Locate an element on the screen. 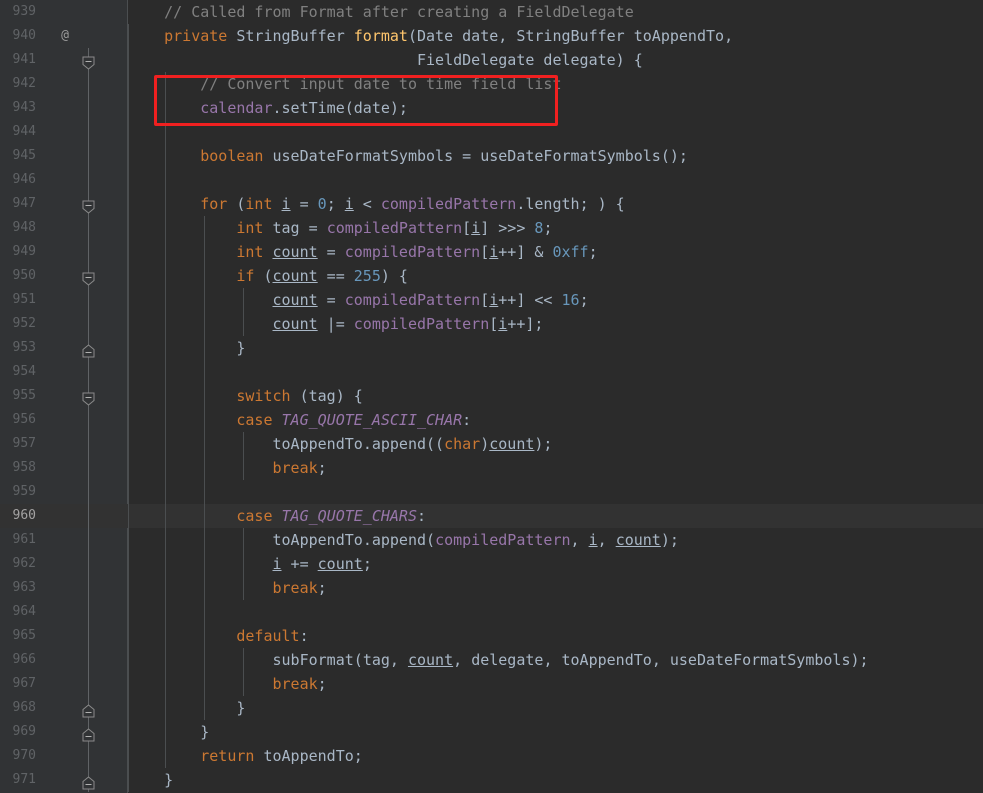 Image resolution: width=983 pixels, height=793 pixels. code-line: 953 } is located at coordinates (491, 348).